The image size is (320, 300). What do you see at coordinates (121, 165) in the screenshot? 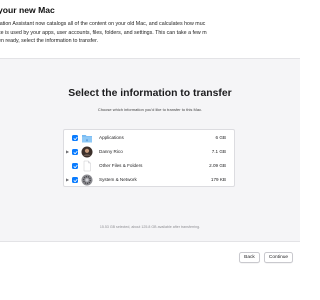
I see `item-label: Other Files & Folders` at bounding box center [121, 165].